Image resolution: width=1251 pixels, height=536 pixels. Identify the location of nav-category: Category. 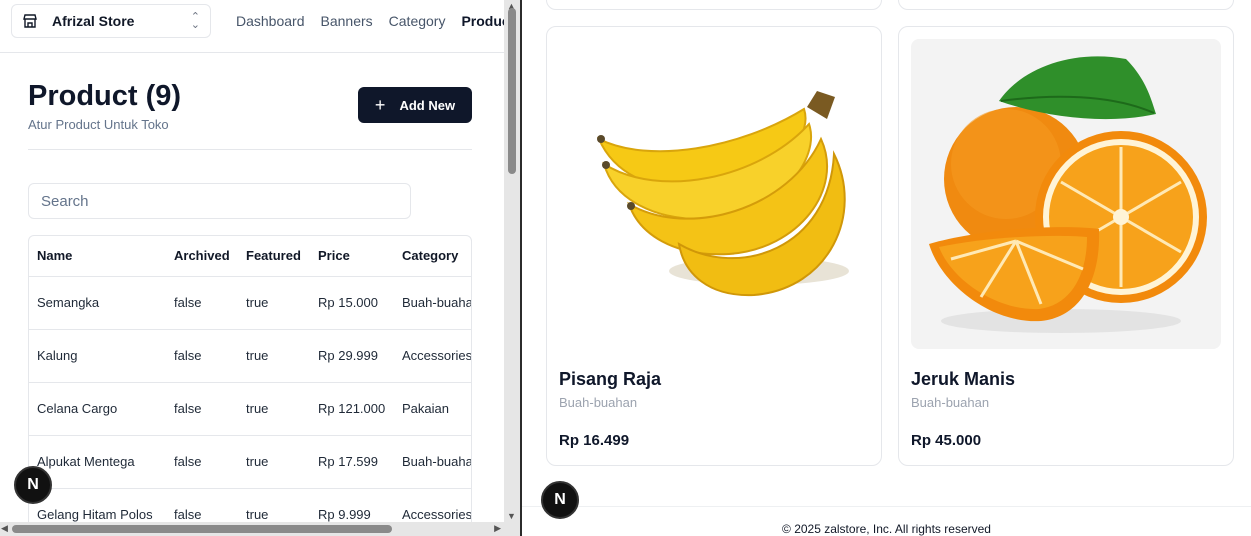
(417, 21).